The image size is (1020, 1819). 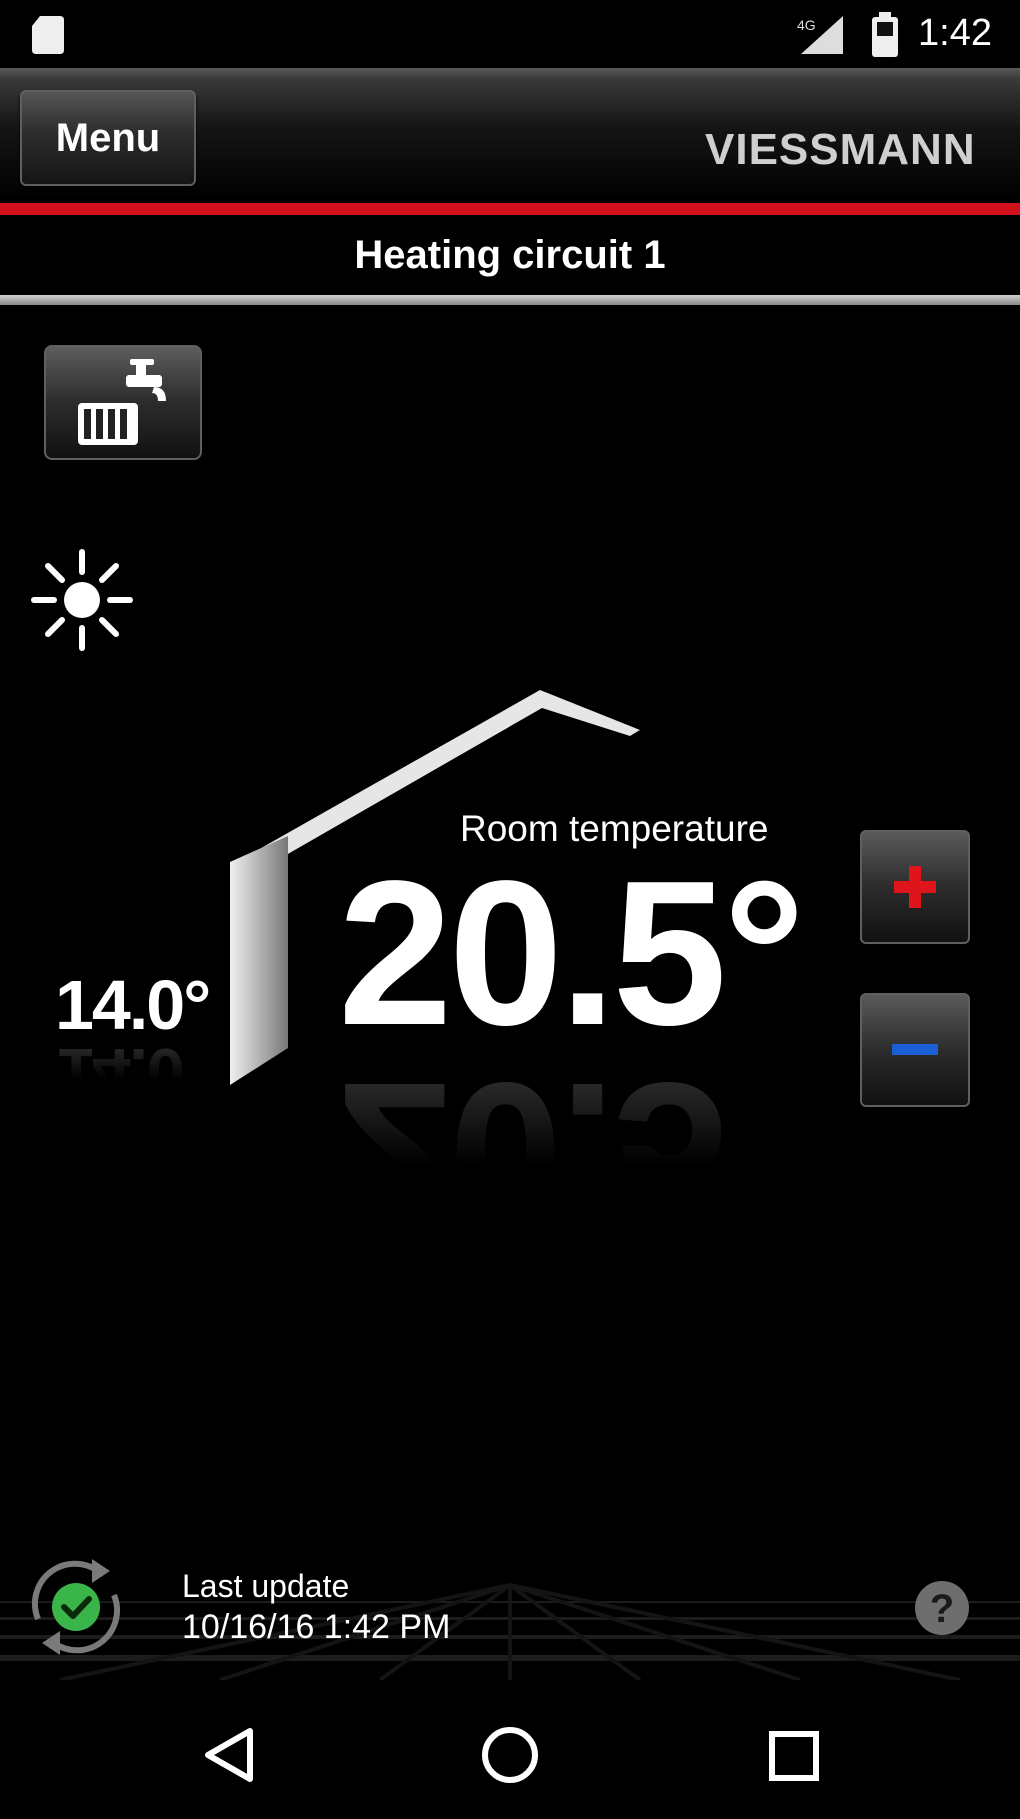 What do you see at coordinates (132, 1073) in the screenshot?
I see `outside-temperature-reflection: 14.0°` at bounding box center [132, 1073].